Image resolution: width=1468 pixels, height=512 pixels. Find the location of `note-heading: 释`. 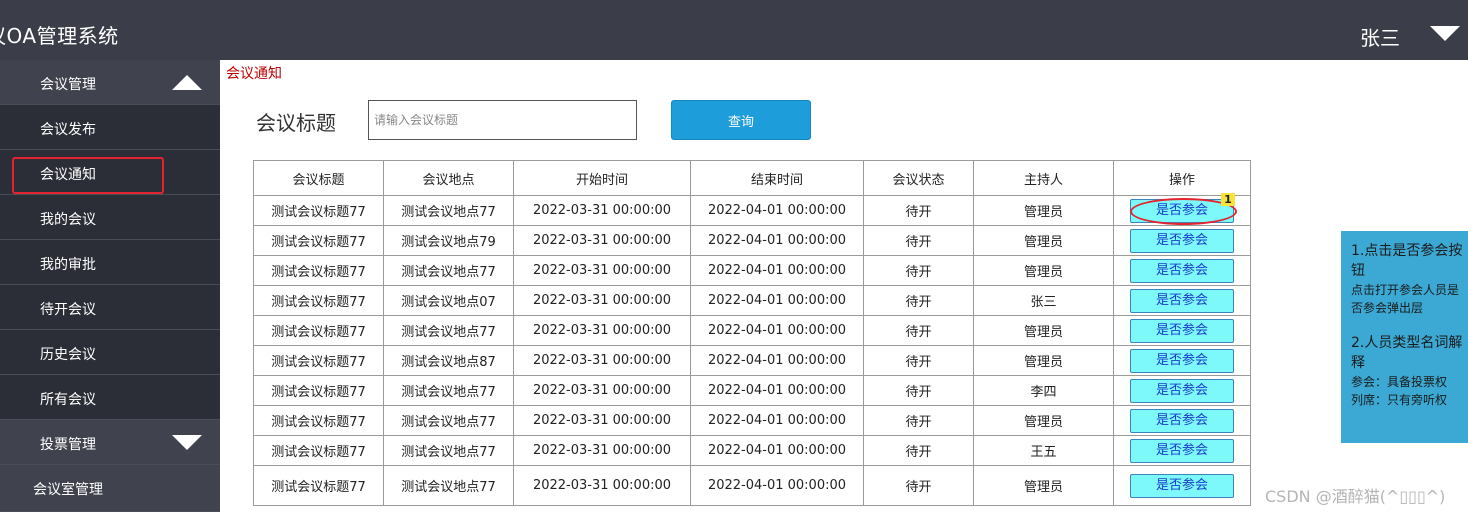

note-heading: 释 is located at coordinates (1358, 363).